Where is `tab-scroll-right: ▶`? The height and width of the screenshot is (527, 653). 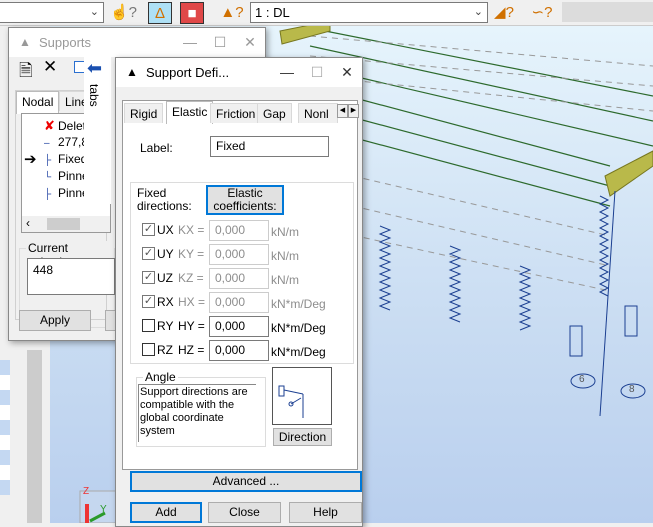 tab-scroll-right: ▶ is located at coordinates (353, 111).